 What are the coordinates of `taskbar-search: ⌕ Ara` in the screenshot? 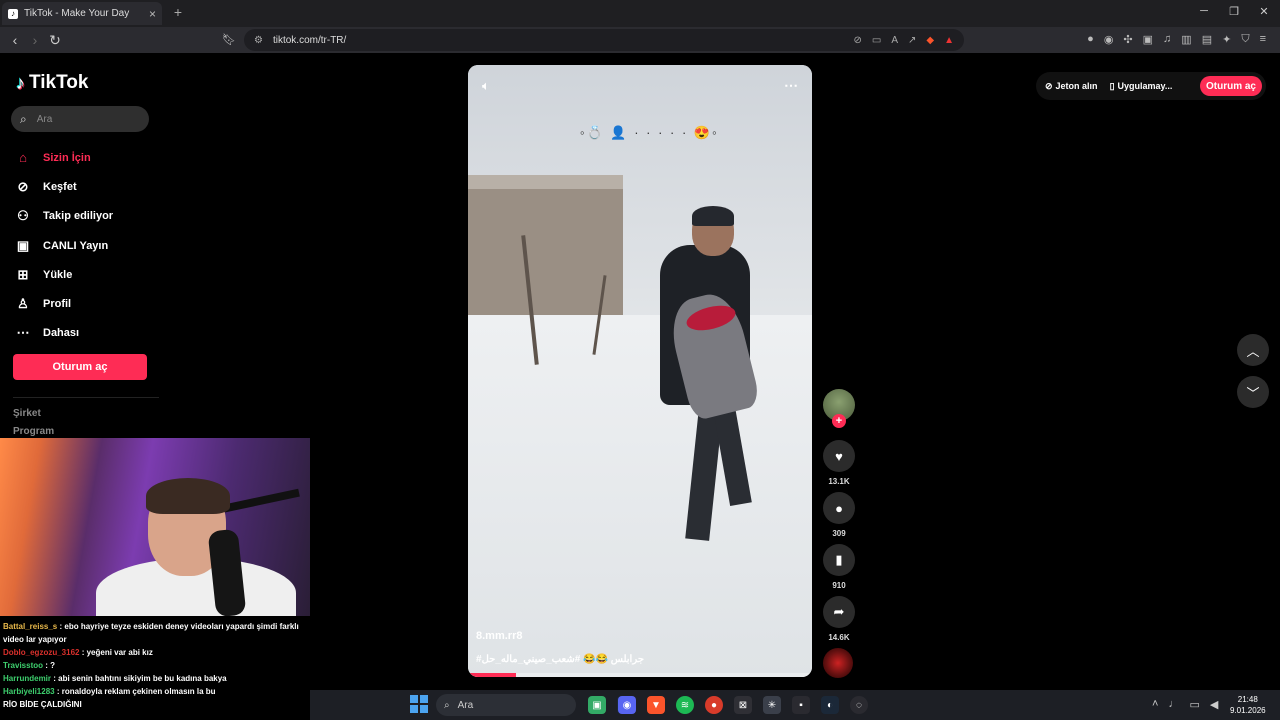 It's located at (506, 705).